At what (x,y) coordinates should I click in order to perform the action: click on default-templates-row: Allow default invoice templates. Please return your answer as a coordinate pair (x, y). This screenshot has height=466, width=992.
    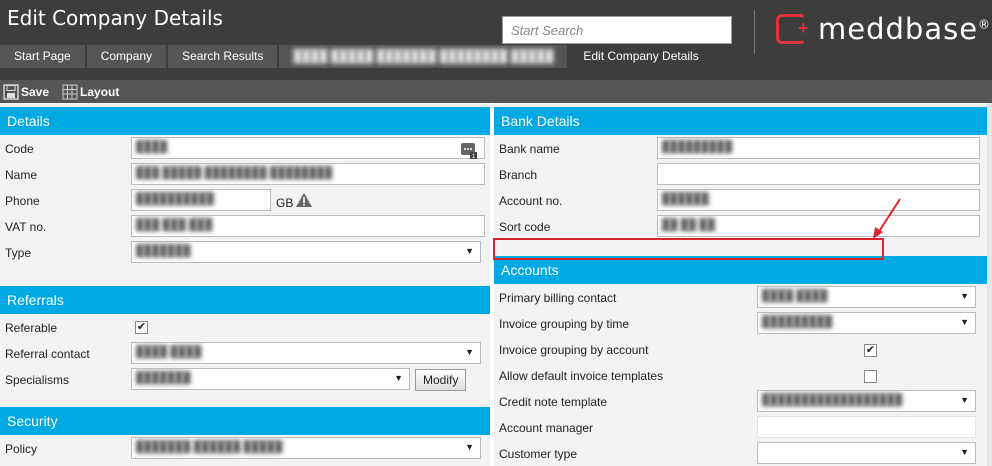
    Looking at the image, I should click on (740, 377).